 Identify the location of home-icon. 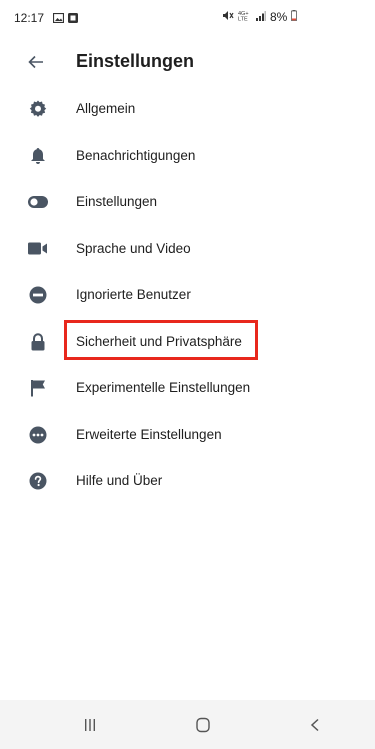
(203, 725).